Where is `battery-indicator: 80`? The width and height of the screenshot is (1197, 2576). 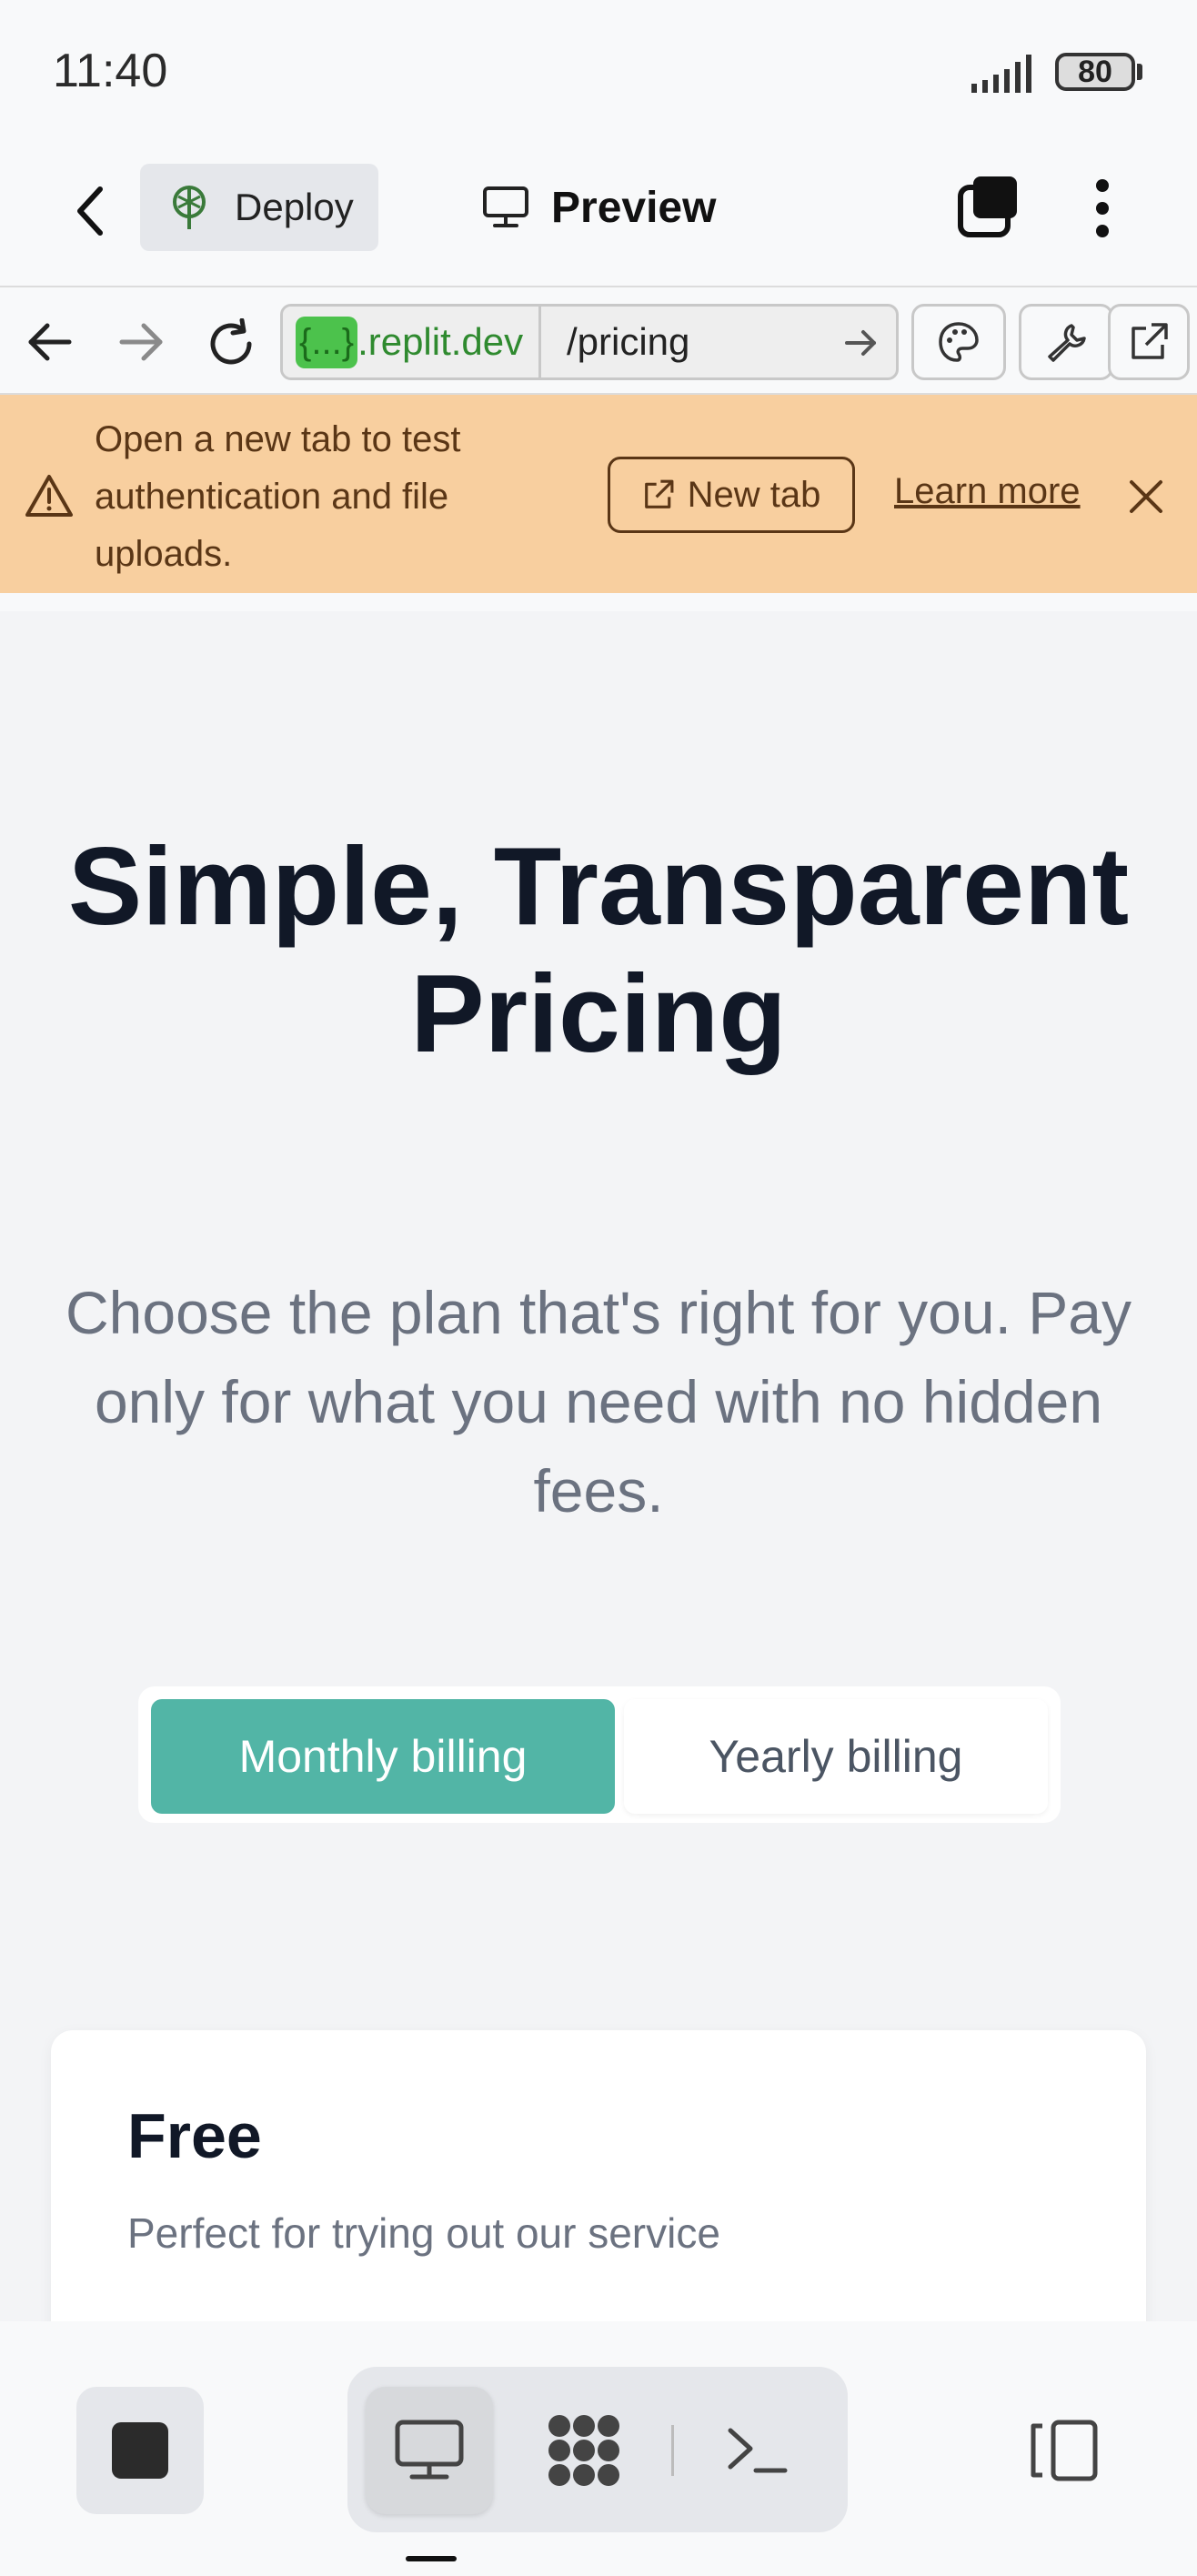
battery-indicator: 80 is located at coordinates (1095, 72).